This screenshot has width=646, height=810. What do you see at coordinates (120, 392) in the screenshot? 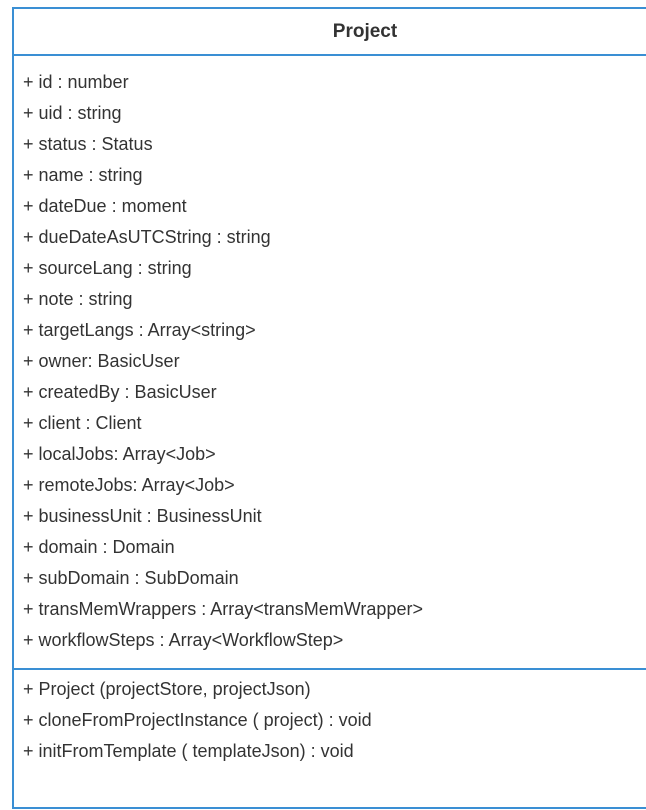
I see `attribute-row: + createdBy : BasicUser` at bounding box center [120, 392].